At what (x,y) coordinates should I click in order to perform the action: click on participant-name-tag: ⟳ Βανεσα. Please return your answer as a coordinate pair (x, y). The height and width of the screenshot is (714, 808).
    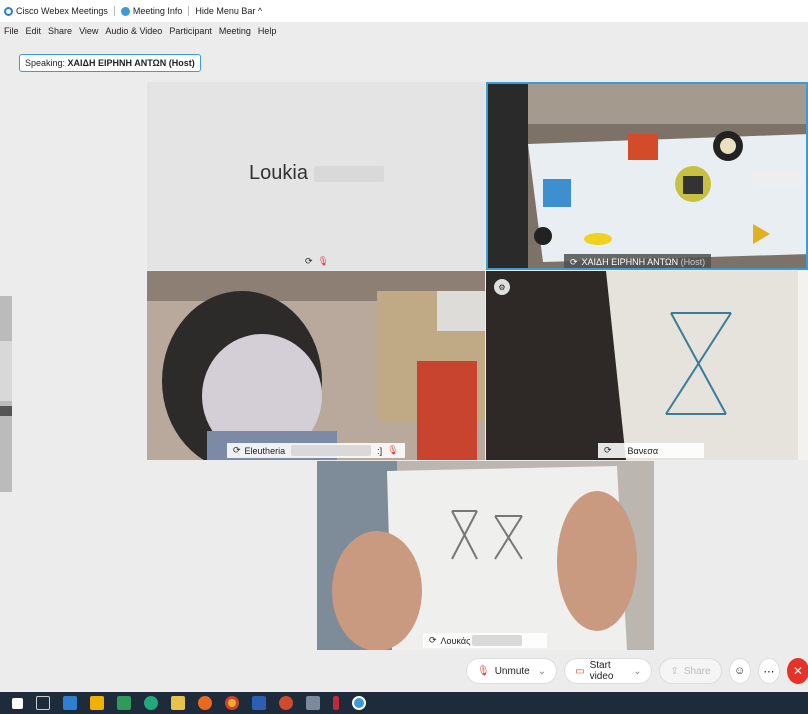
    Looking at the image, I should click on (651, 450).